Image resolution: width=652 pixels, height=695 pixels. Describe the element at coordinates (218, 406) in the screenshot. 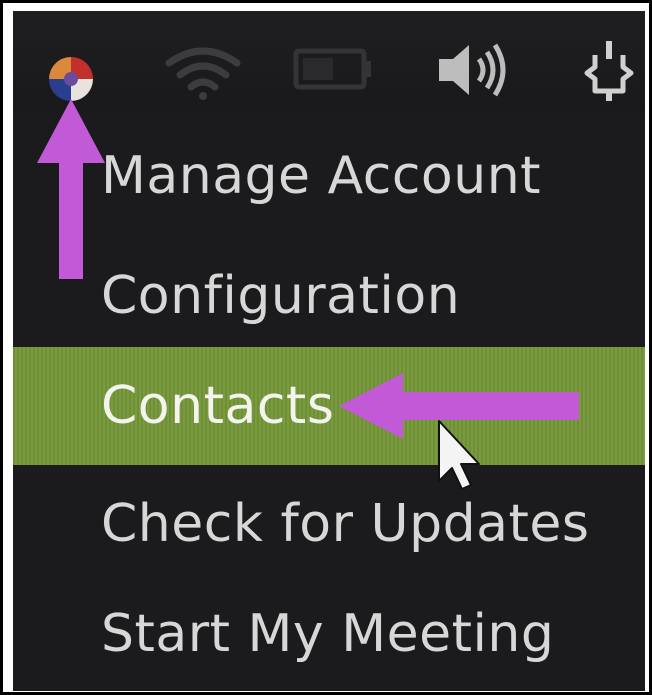

I see `menu-item-label: Contacts` at that location.